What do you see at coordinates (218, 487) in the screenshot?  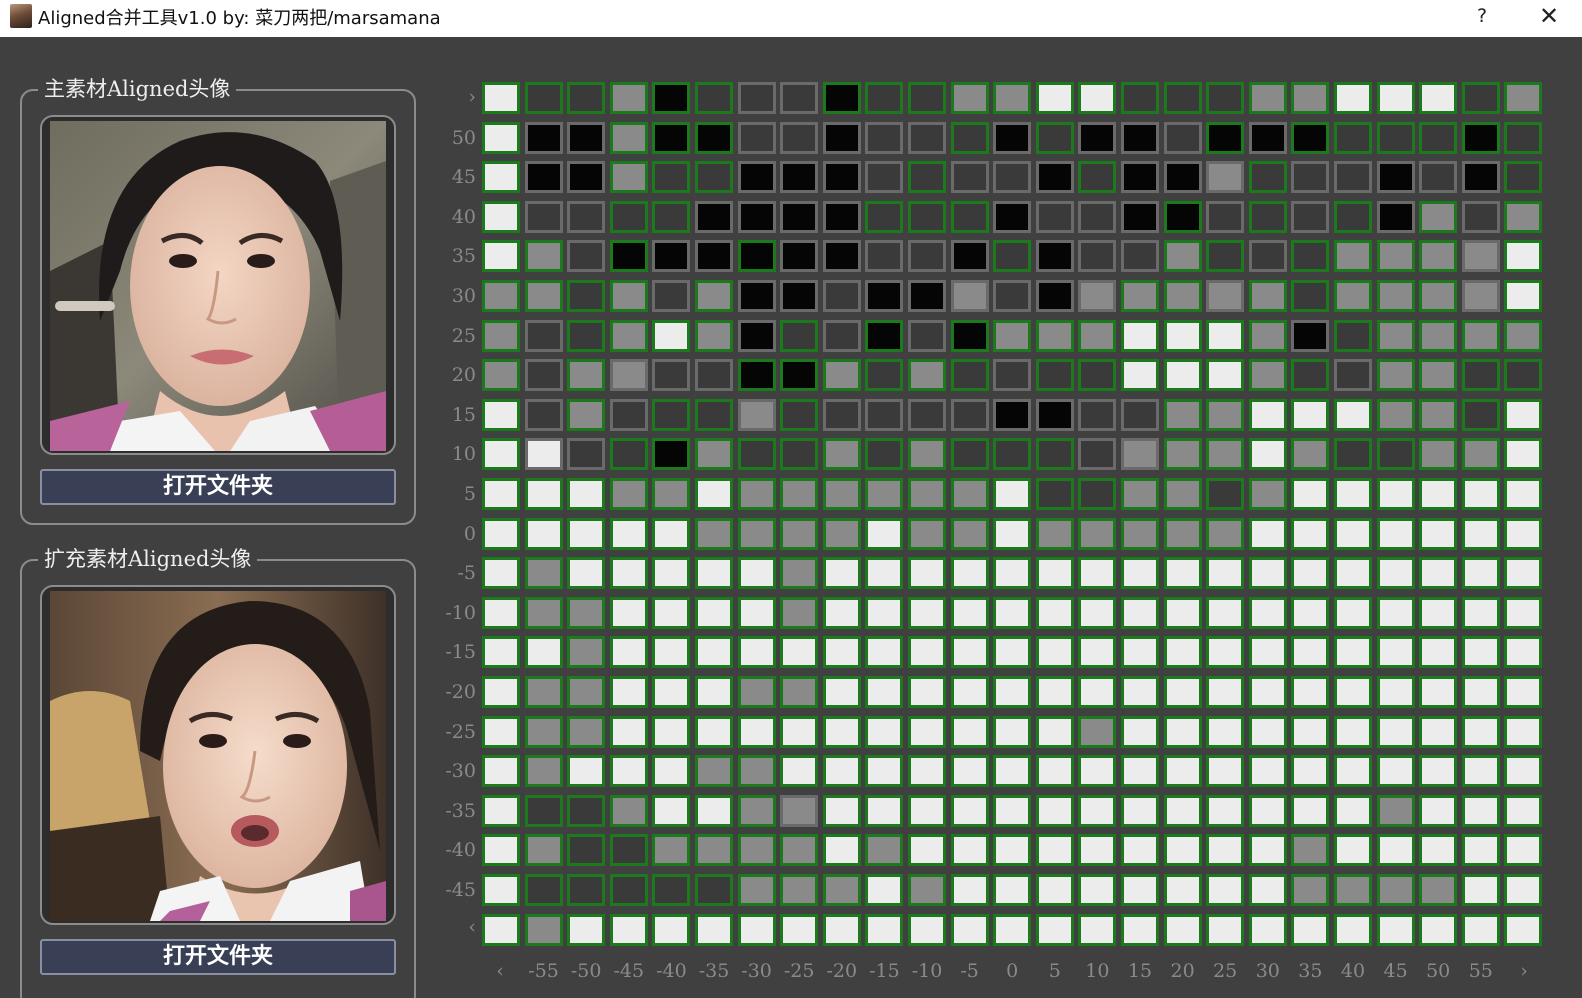 I see `open-main-folder-button: 打开文件夹` at bounding box center [218, 487].